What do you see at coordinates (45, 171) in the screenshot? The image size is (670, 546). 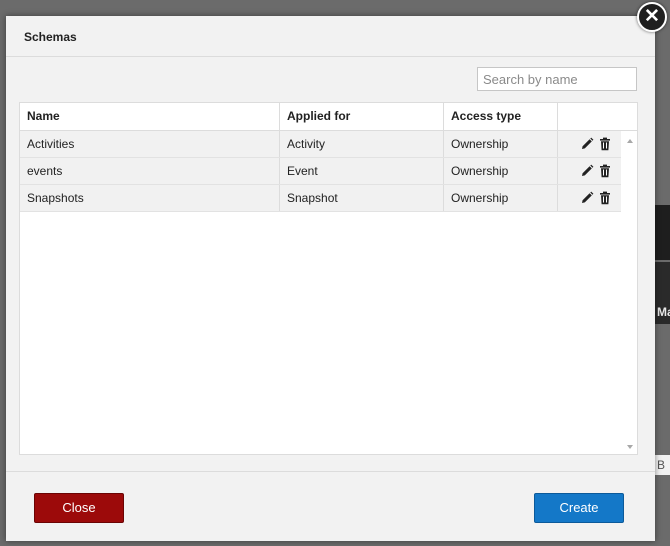 I see `cell-name: events` at bounding box center [45, 171].